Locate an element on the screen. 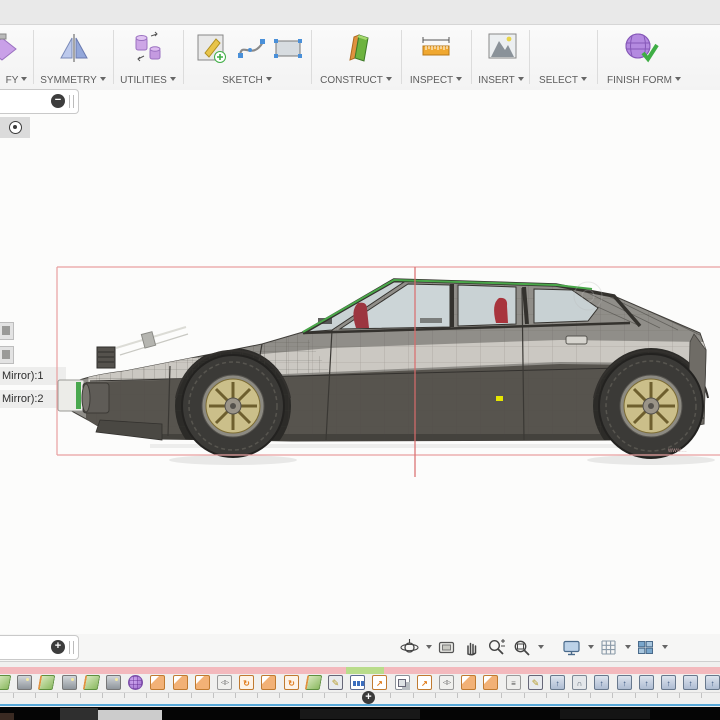  symmetry-icon is located at coordinates (74, 50).